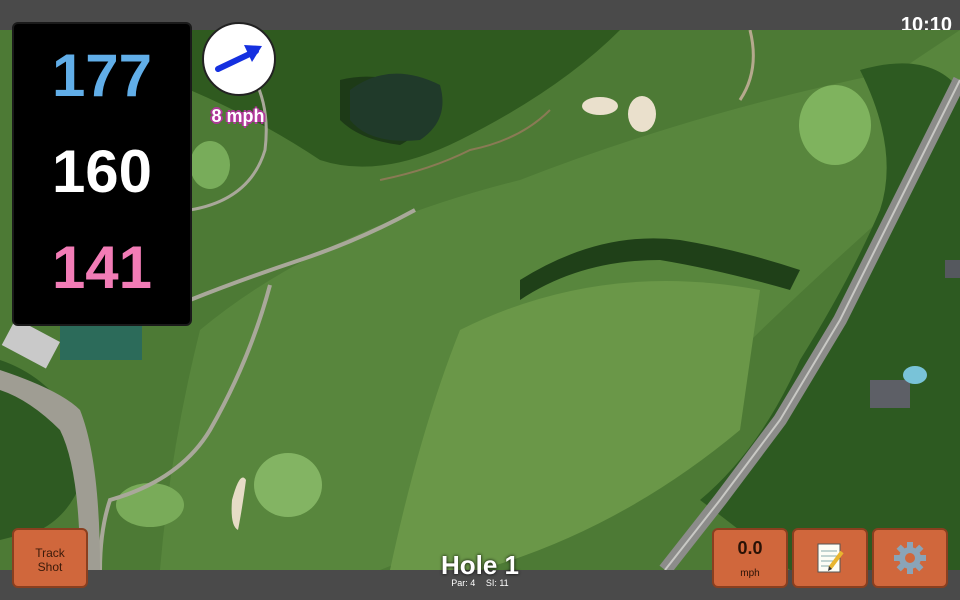 This screenshot has height=600, width=960. I want to click on shot-speed-value: 0.0, so click(750, 548).